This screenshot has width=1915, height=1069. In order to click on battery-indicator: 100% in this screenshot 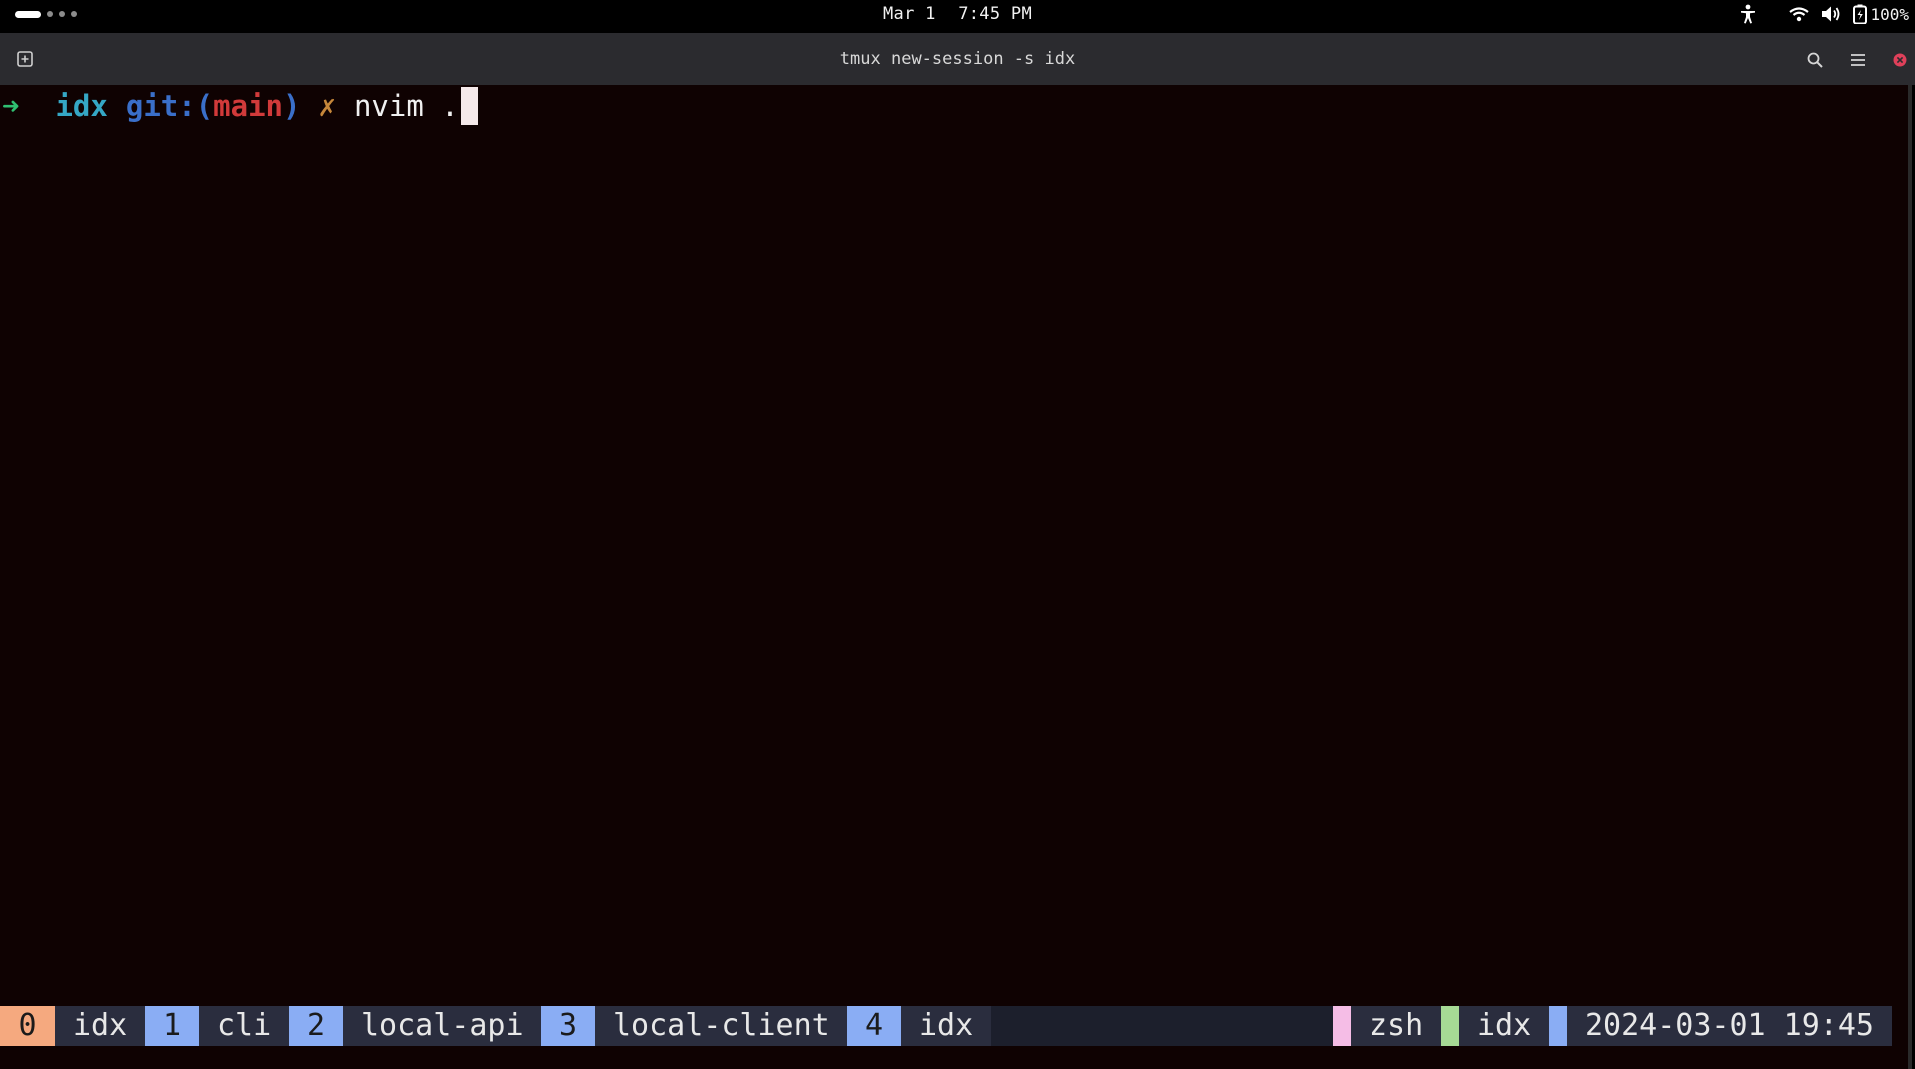, I will do `click(1881, 14)`.